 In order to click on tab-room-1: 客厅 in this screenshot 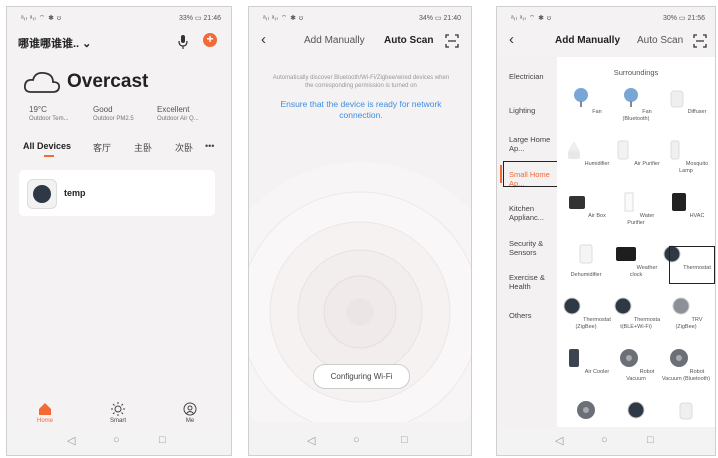, I will do `click(102, 147)`.